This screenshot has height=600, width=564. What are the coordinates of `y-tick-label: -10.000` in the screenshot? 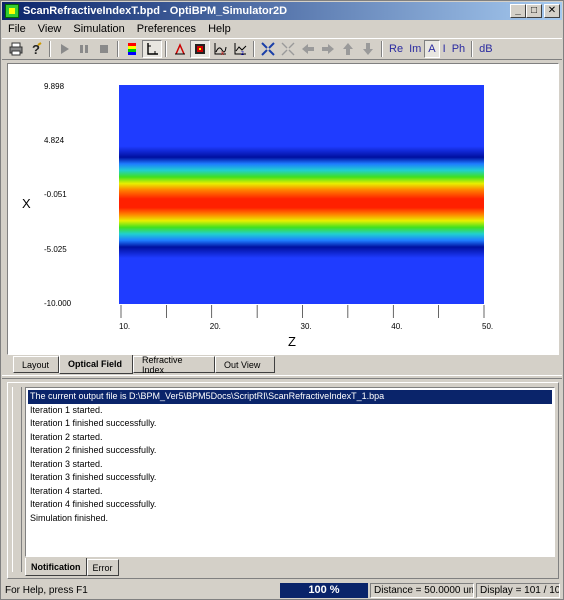 It's located at (58, 303).